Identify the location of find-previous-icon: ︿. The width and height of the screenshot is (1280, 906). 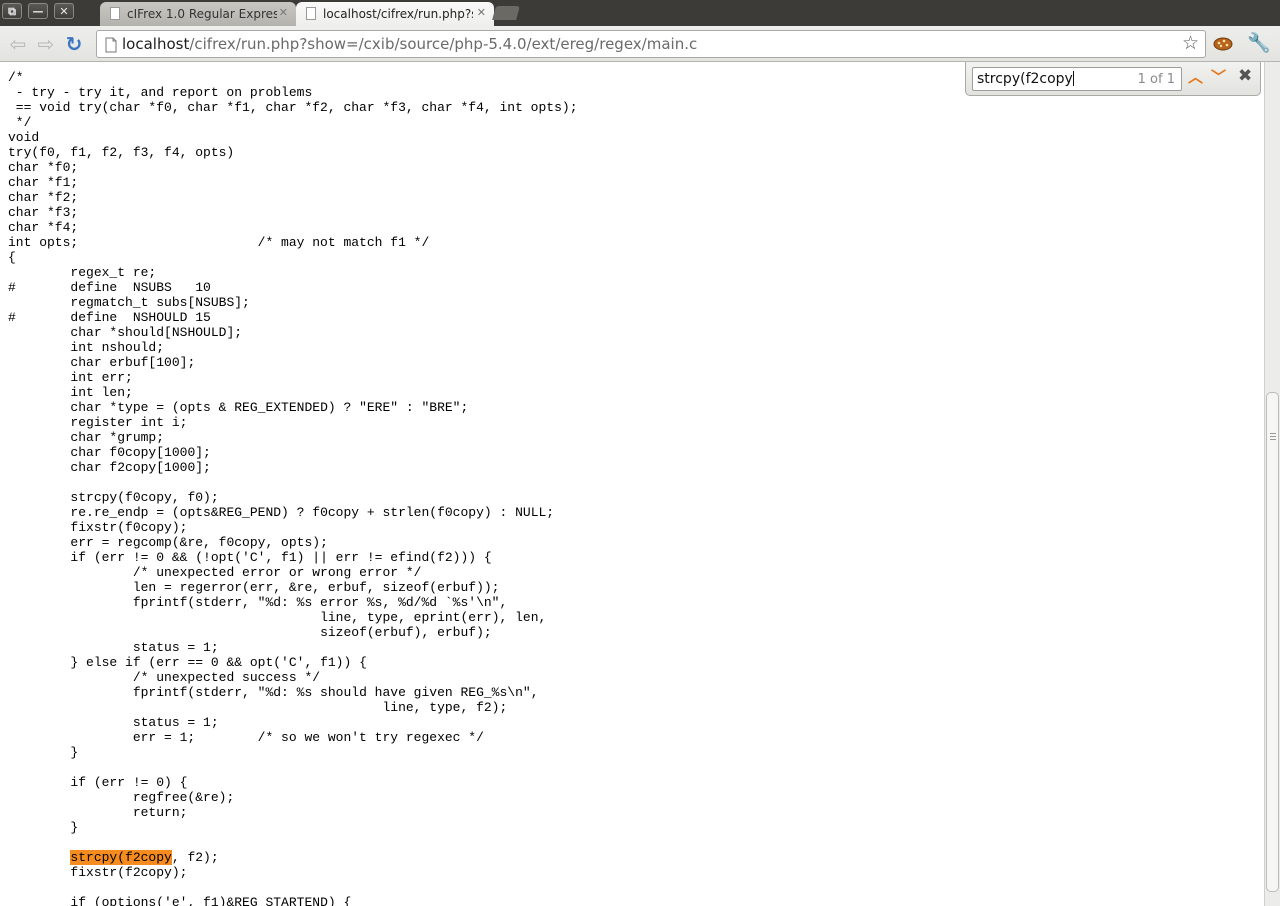
(1195, 76).